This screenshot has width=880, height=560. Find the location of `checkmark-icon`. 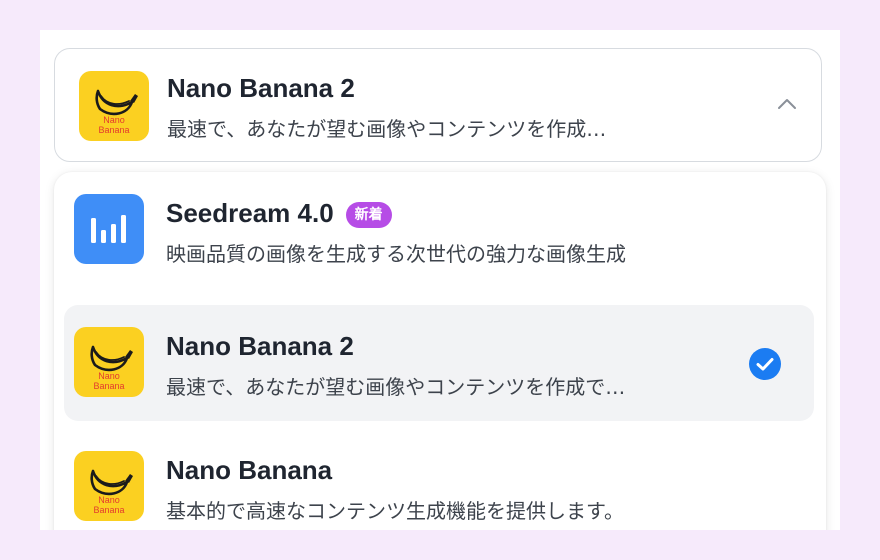

checkmark-icon is located at coordinates (765, 364).